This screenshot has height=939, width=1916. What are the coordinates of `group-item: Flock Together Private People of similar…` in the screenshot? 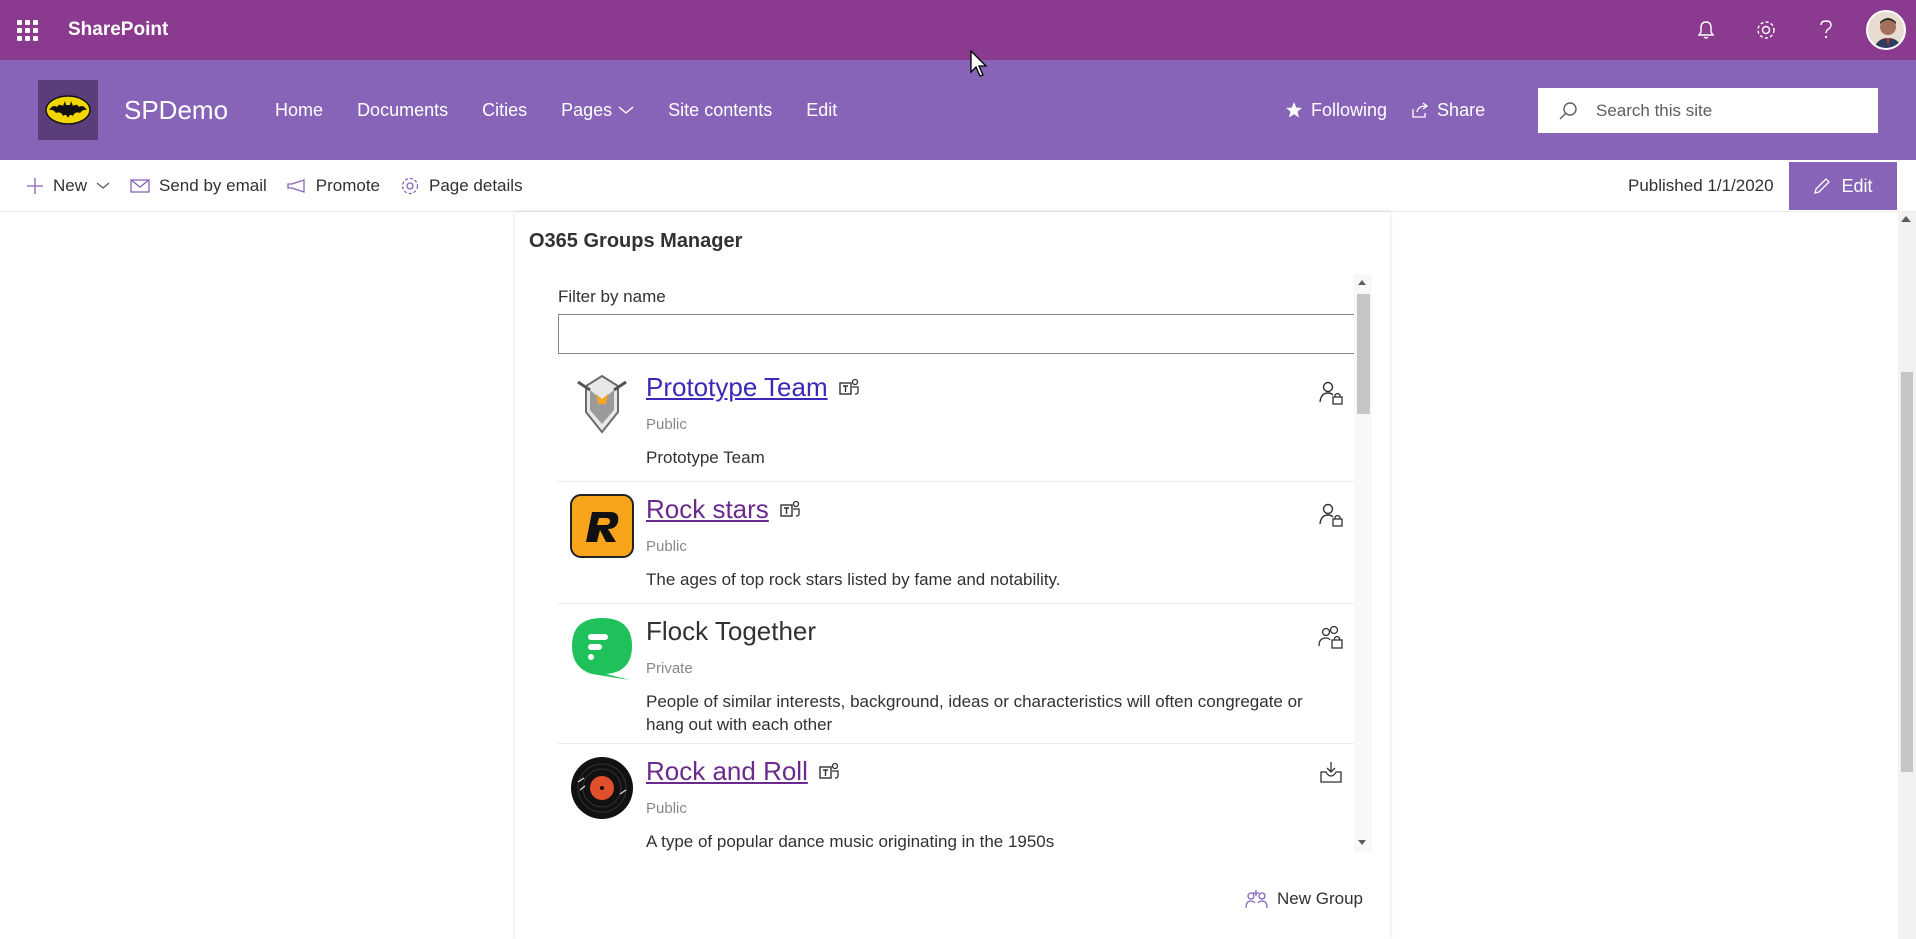 It's located at (958, 674).